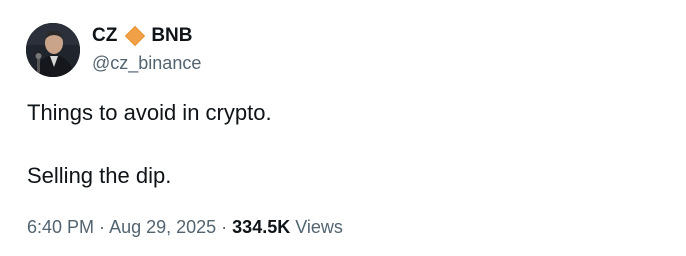 Image resolution: width=686 pixels, height=256 pixels. Describe the element at coordinates (60, 227) in the screenshot. I see `tweet-time: 6:40 PM` at that location.